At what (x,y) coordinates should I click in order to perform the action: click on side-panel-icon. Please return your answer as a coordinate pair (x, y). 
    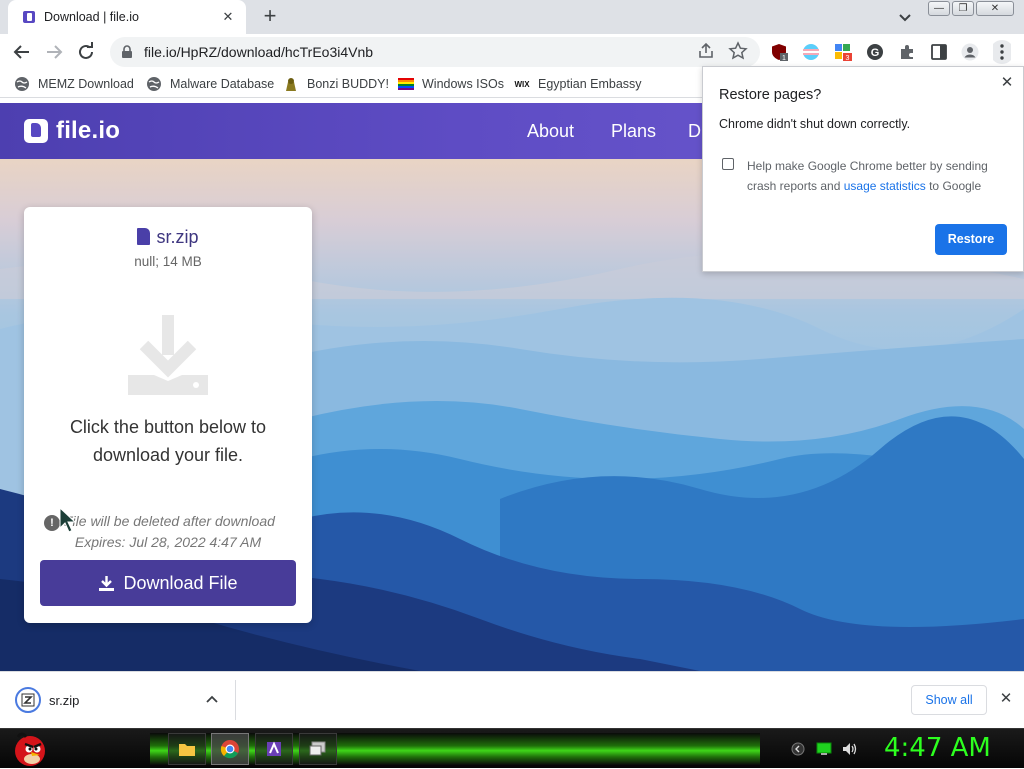
    Looking at the image, I should click on (939, 52).